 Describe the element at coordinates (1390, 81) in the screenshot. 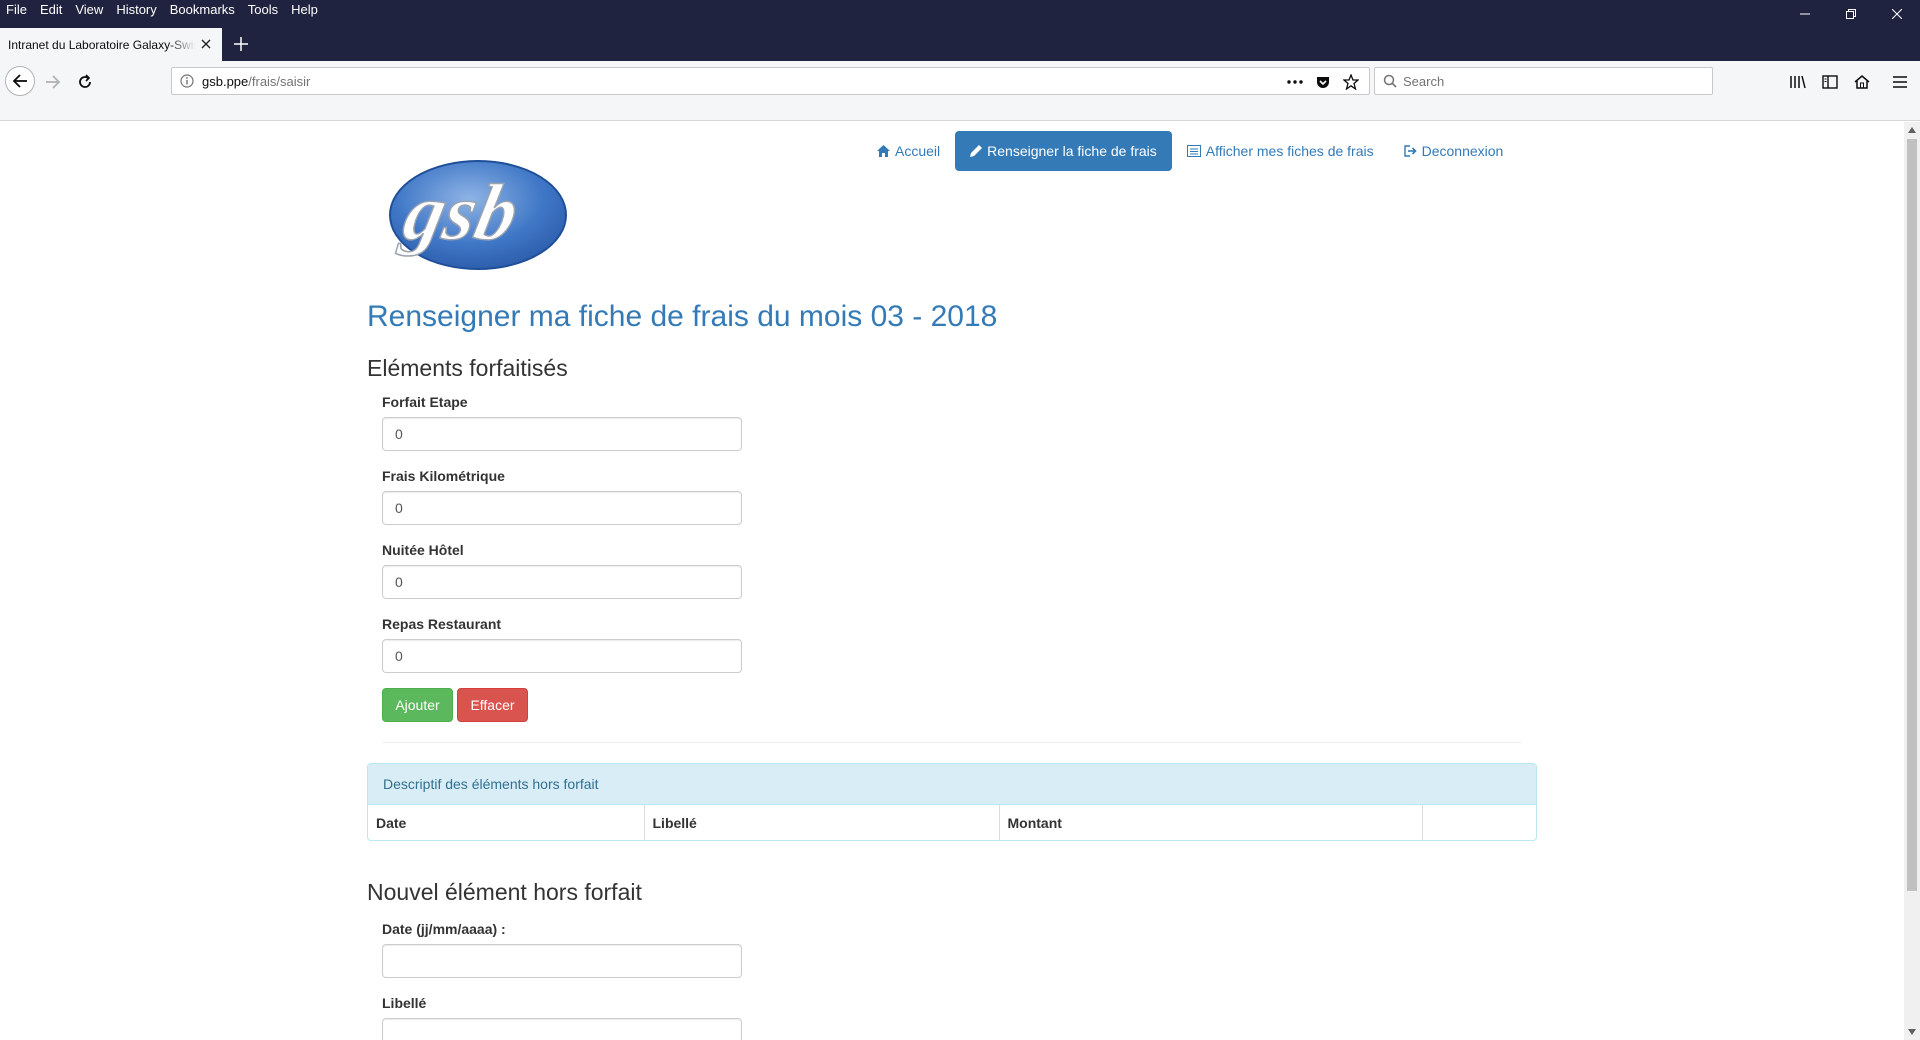

I see `search-icon` at that location.